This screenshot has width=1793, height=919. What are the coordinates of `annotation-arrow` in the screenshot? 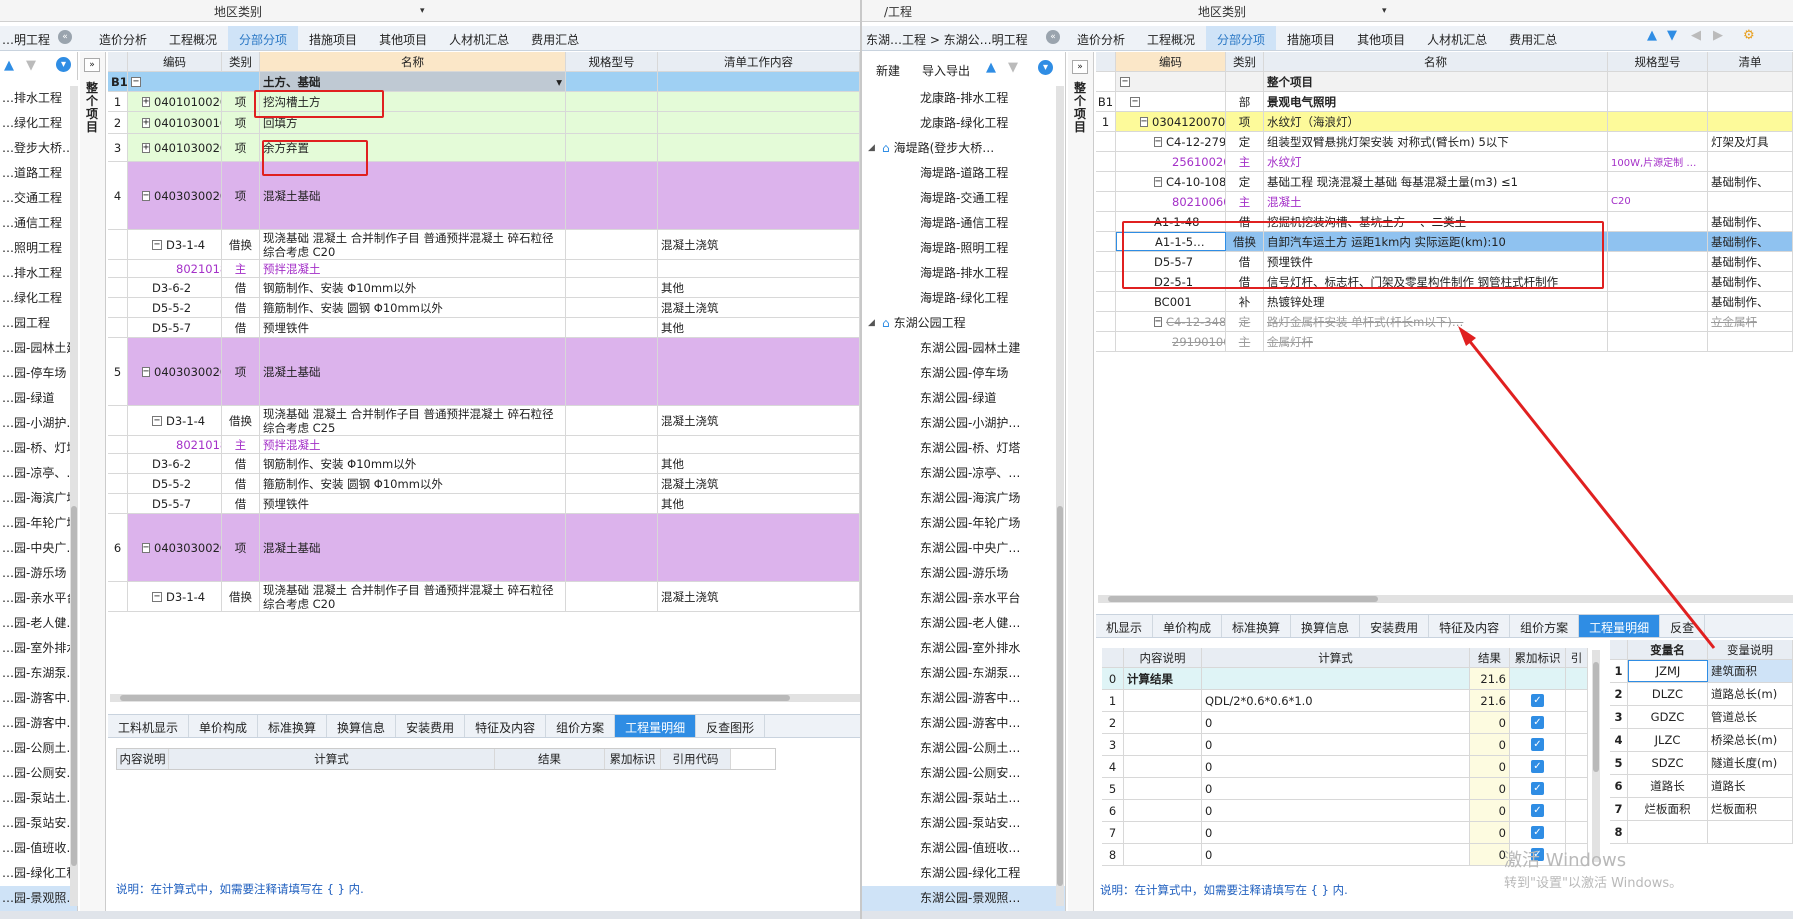 It's located at (1587, 487).